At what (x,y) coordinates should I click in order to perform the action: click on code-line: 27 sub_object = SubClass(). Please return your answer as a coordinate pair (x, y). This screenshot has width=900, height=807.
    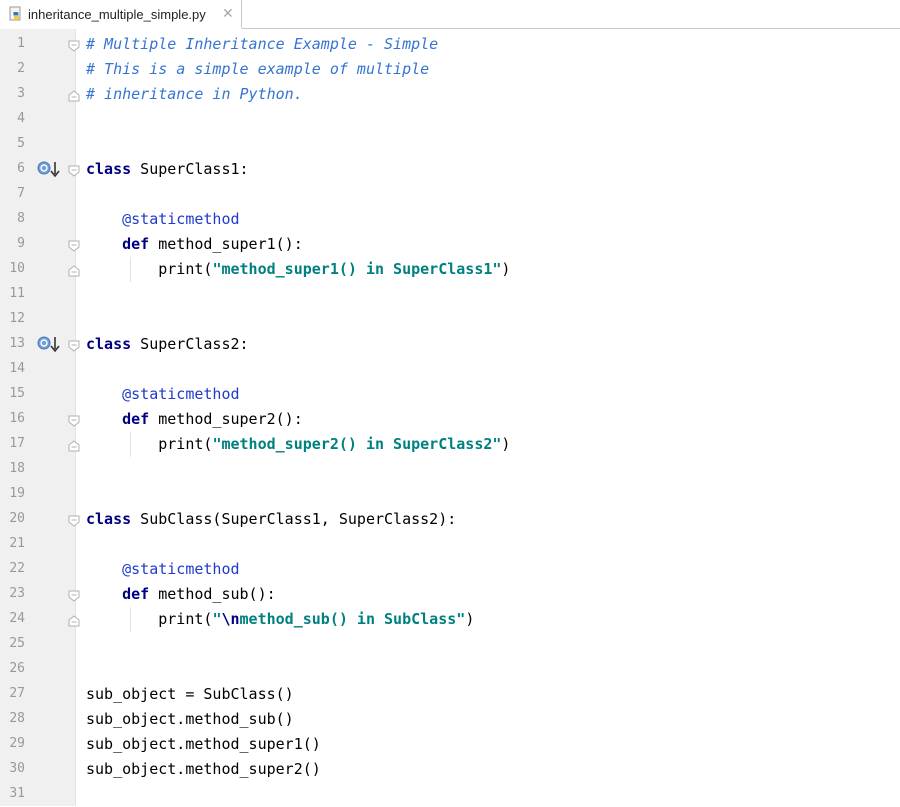
    Looking at the image, I should click on (450, 694).